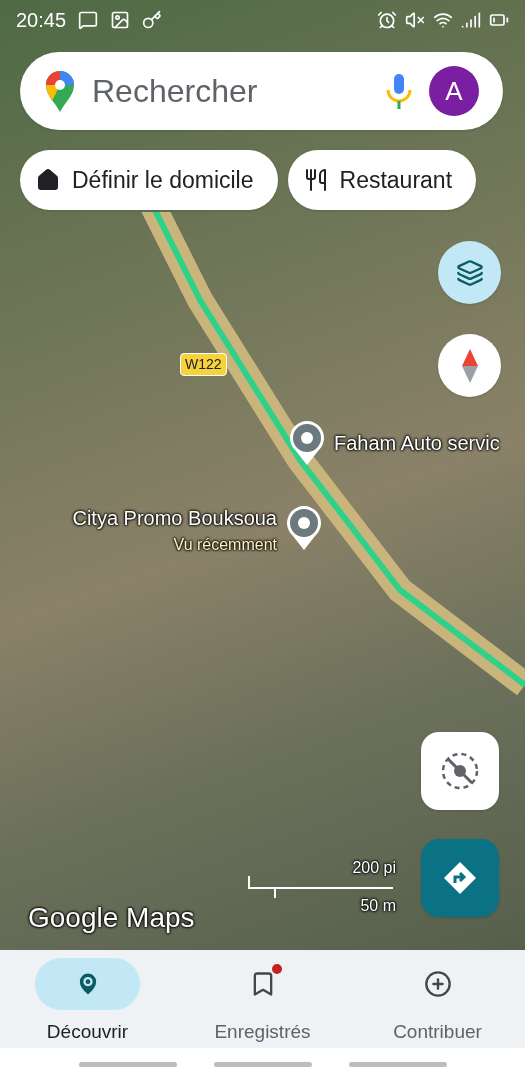 The height and width of the screenshot is (1080, 525). Describe the element at coordinates (417, 443) in the screenshot. I see `place-label: Faham Auto servic` at that location.